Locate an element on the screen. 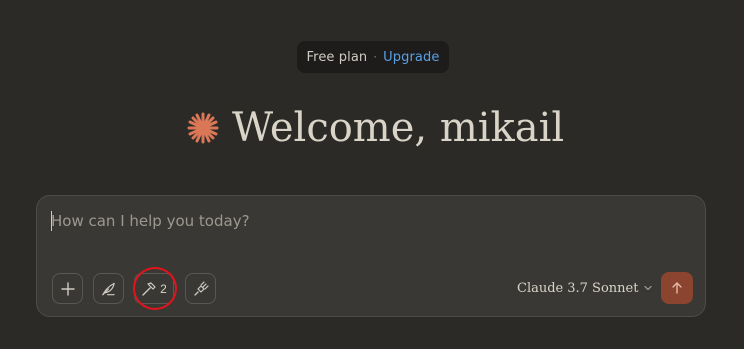 The height and width of the screenshot is (349, 744). text-caret is located at coordinates (51, 221).